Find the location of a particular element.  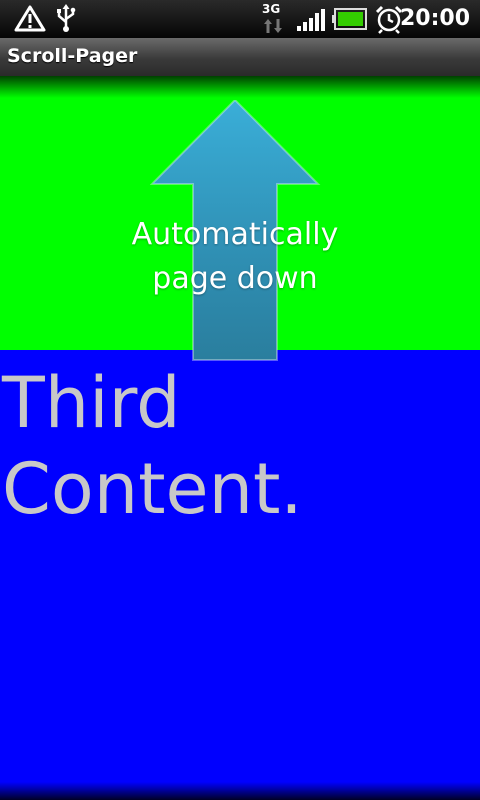

page-content-text: Third Content. is located at coordinates (152, 446).